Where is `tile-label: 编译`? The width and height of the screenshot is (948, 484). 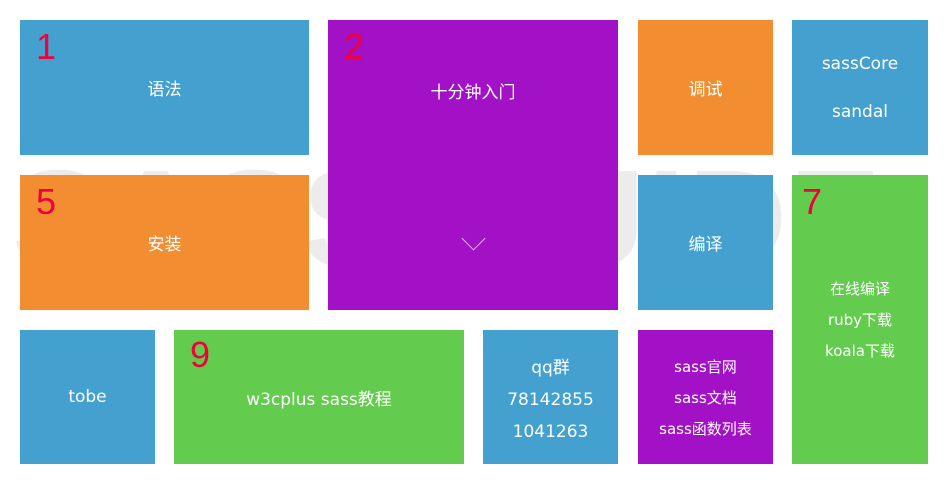
tile-label: 编译 is located at coordinates (705, 245).